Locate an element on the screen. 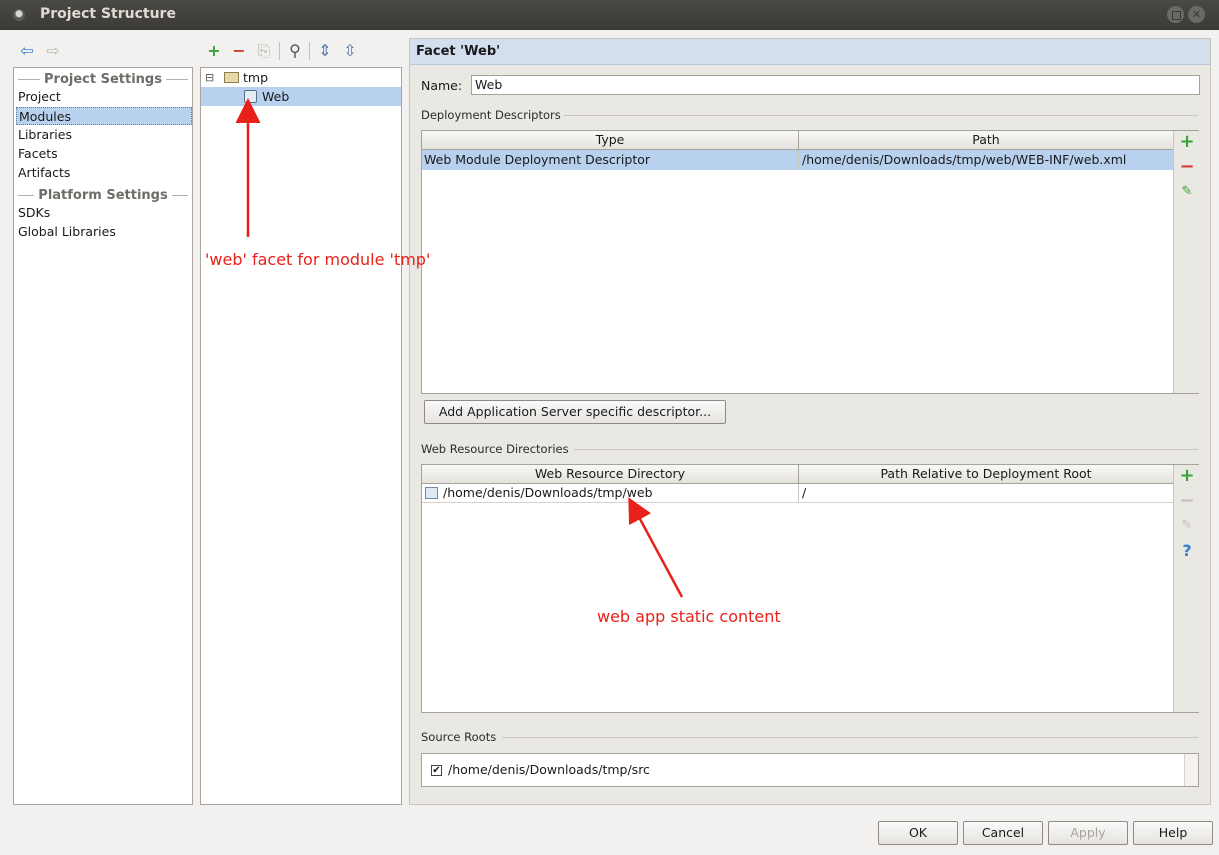 The width and height of the screenshot is (1219, 855). collapse-all-icon: ⇳ is located at coordinates (350, 51).